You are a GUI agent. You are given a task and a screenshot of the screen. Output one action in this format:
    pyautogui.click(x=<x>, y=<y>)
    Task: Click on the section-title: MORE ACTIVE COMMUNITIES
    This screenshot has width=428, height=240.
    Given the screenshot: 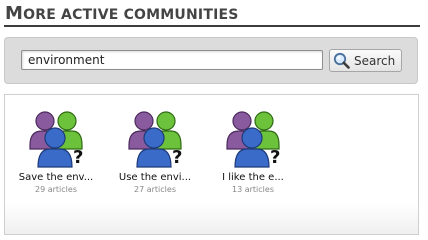 What is the action you would take?
    pyautogui.click(x=122, y=14)
    